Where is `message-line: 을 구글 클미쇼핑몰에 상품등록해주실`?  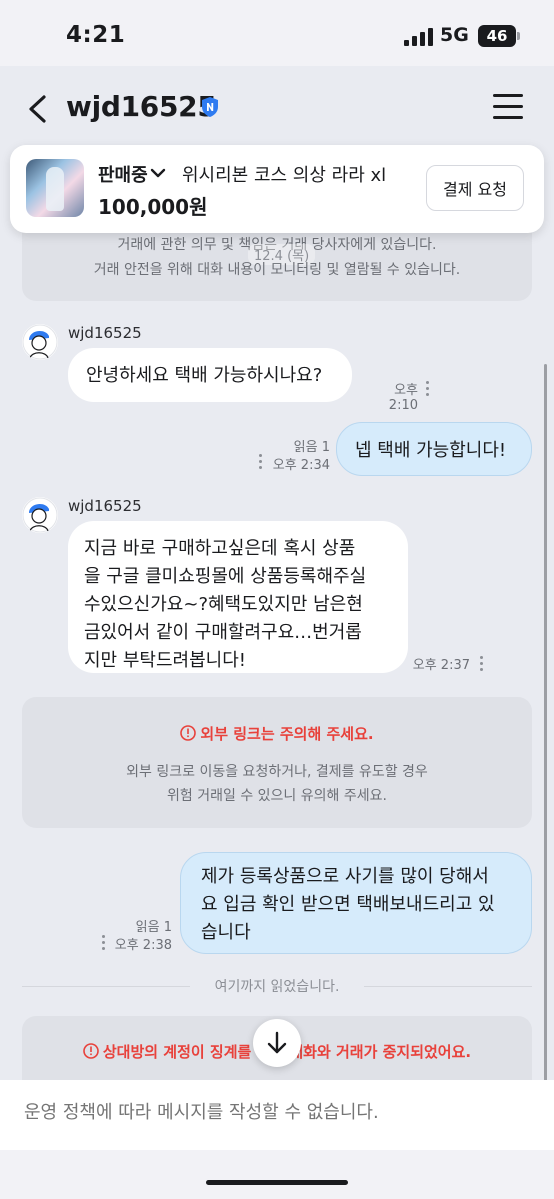
message-line: 을 구글 클미쇼핑몰에 상품등록해주실 is located at coordinates (225, 576).